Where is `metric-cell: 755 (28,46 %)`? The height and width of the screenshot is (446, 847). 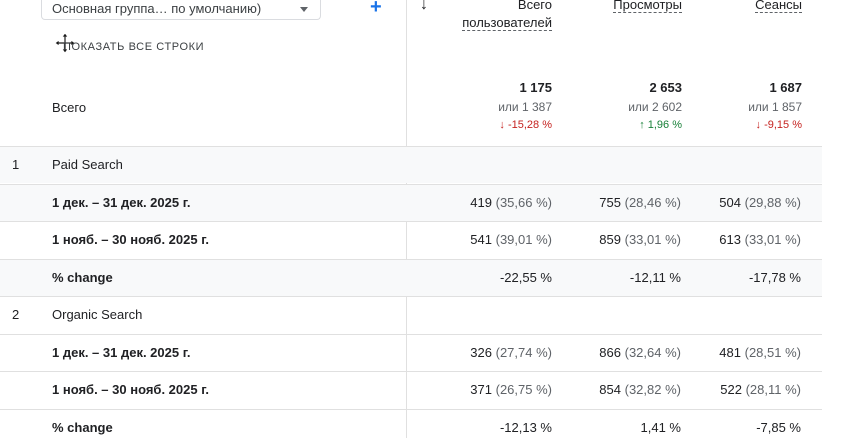
metric-cell: 755 (28,46 %) is located at coordinates (640, 202).